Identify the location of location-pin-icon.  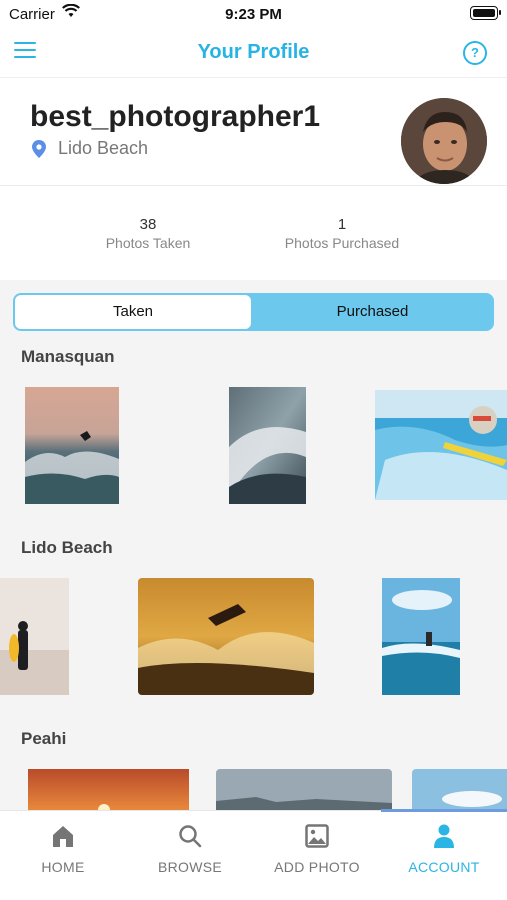
(39, 148).